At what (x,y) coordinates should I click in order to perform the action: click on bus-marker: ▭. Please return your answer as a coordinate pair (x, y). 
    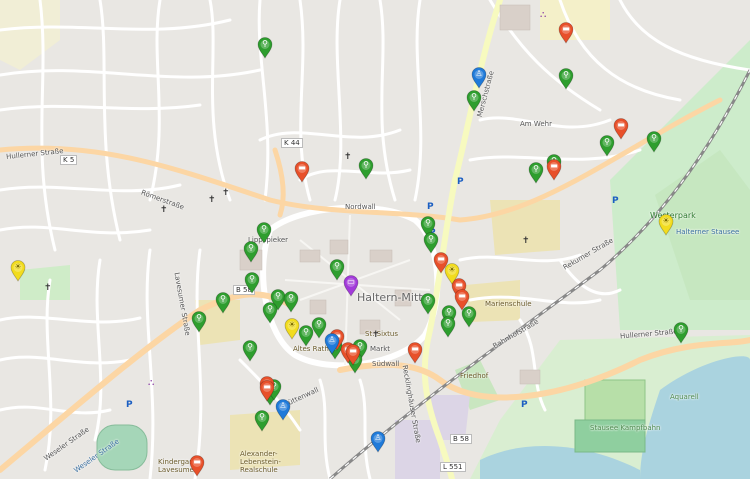
    Looking at the image, I should click on (351, 286).